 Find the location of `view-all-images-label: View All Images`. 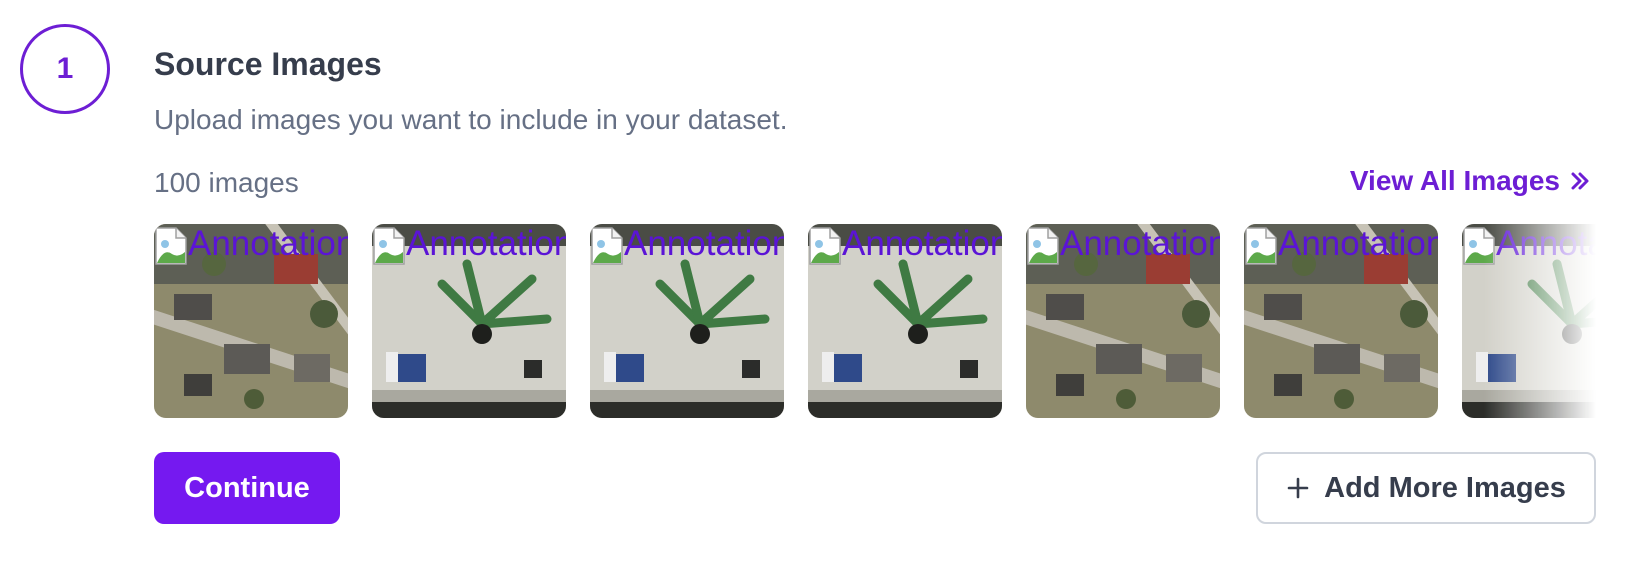

view-all-images-label: View All Images is located at coordinates (1454, 180).